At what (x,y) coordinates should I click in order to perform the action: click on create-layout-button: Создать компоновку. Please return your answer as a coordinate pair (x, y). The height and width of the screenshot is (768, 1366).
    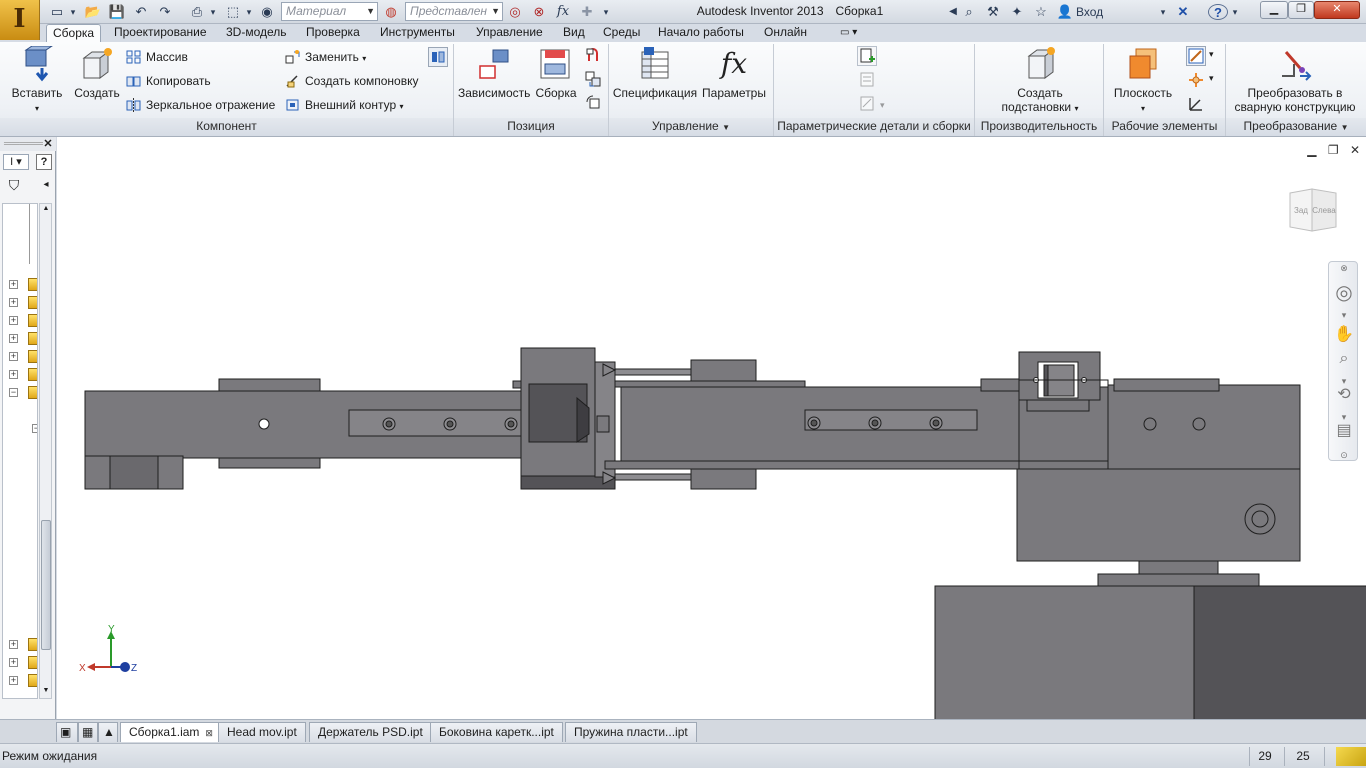
    Looking at the image, I should click on (350, 81).